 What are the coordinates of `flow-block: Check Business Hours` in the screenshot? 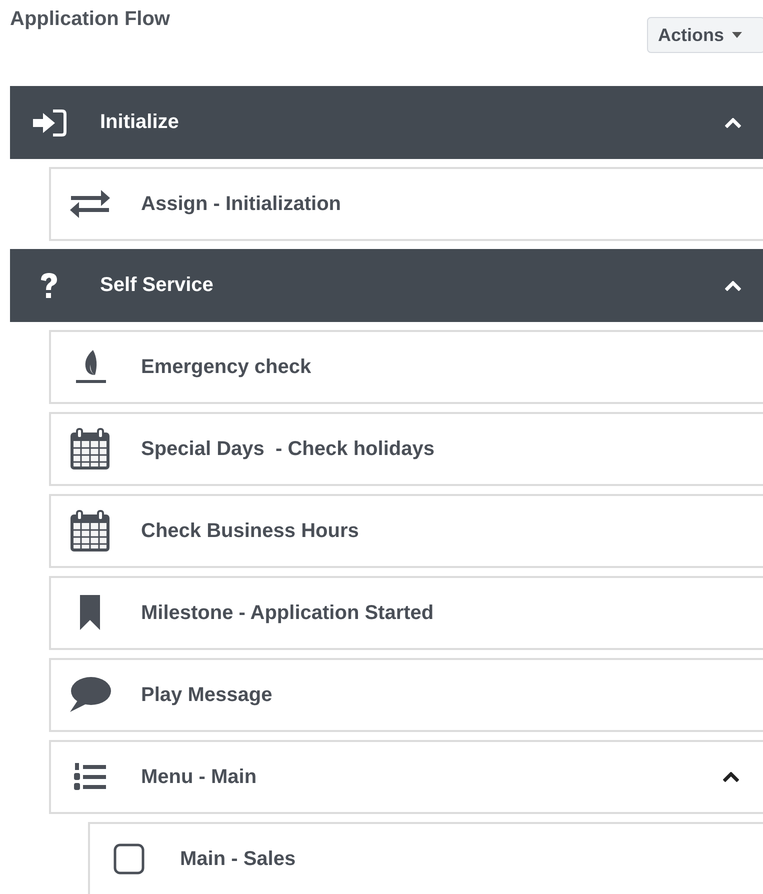 It's located at (406, 531).